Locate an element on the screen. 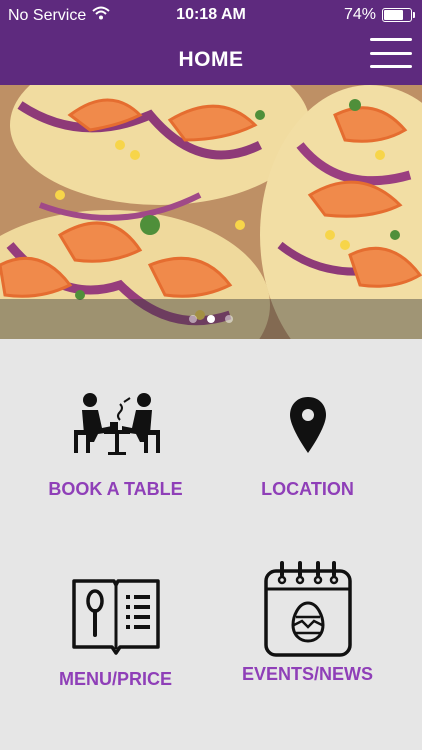 The image size is (422, 750). menu-price-tile: MENU/PRICE is located at coordinates (115, 627).